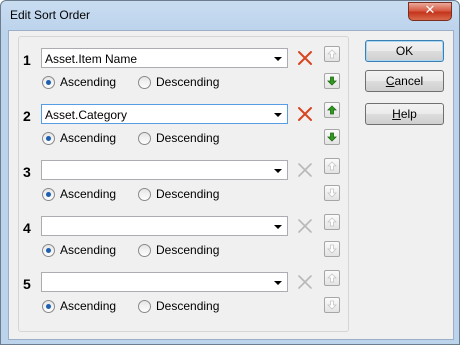 This screenshot has width=460, height=345. Describe the element at coordinates (27, 116) in the screenshot. I see `sort-level-number: 2` at that location.